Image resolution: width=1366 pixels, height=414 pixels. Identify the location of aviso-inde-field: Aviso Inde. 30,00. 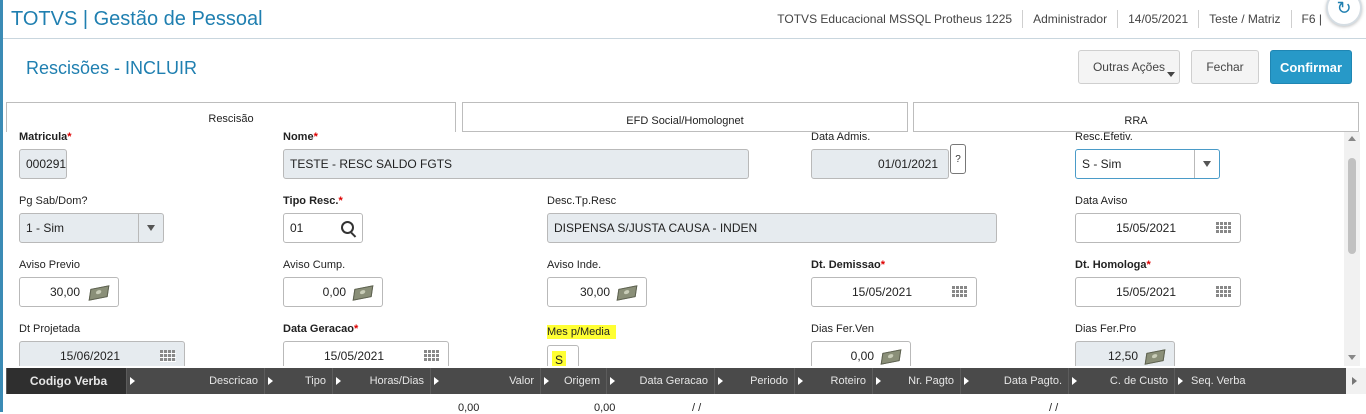
(597, 282).